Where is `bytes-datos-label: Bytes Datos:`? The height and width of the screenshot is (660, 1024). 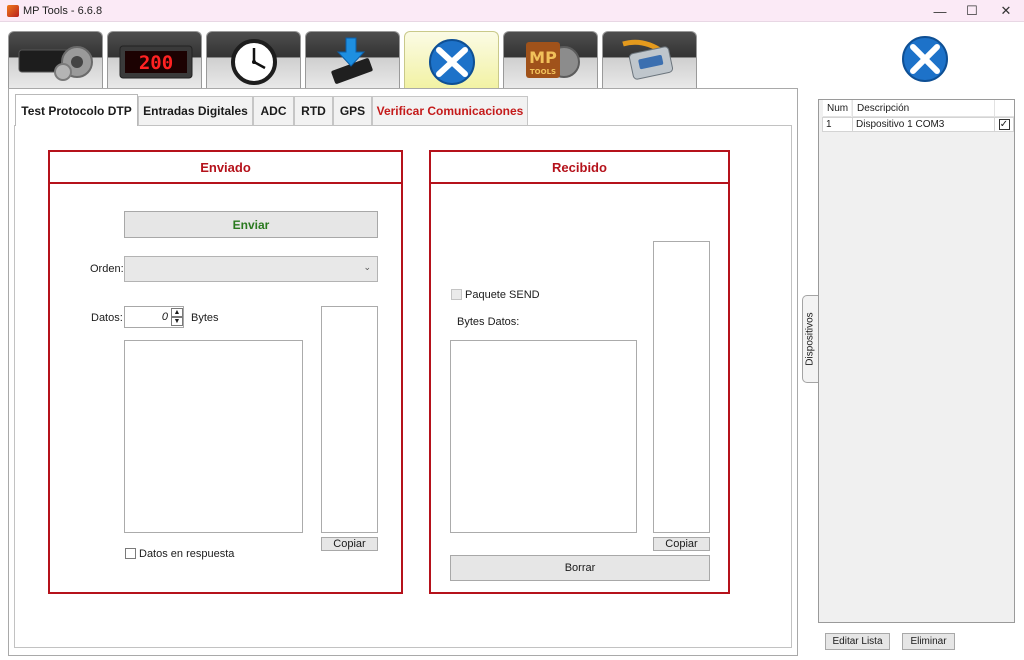 bytes-datos-label: Bytes Datos: is located at coordinates (488, 322).